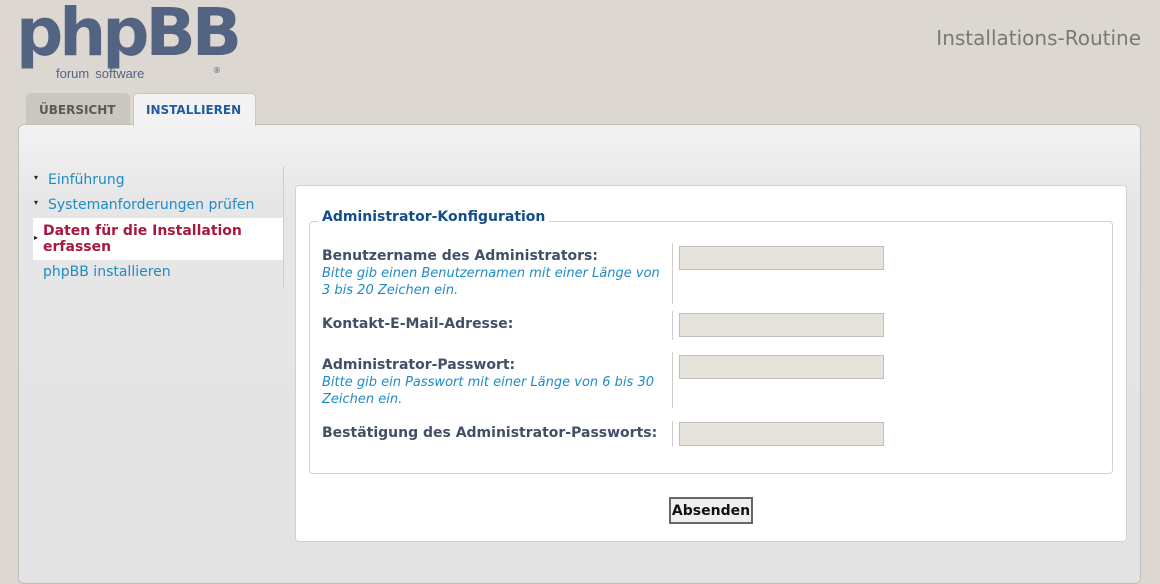 Image resolution: width=1160 pixels, height=584 pixels. What do you see at coordinates (129, 35) in the screenshot?
I see `logo-wordmark: phpBB` at bounding box center [129, 35].